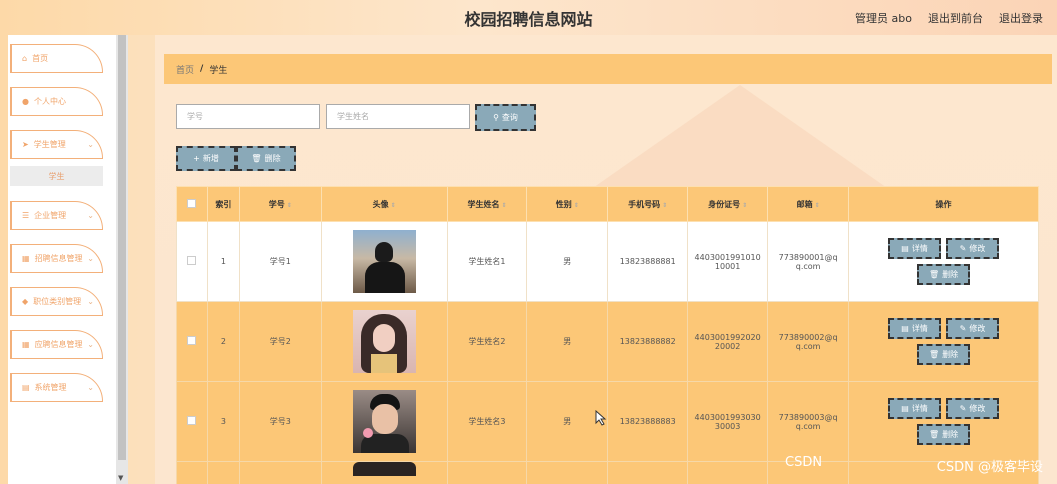  What do you see at coordinates (728, 204) in the screenshot?
I see `header-id-card: 身份证号 ⇕` at bounding box center [728, 204].